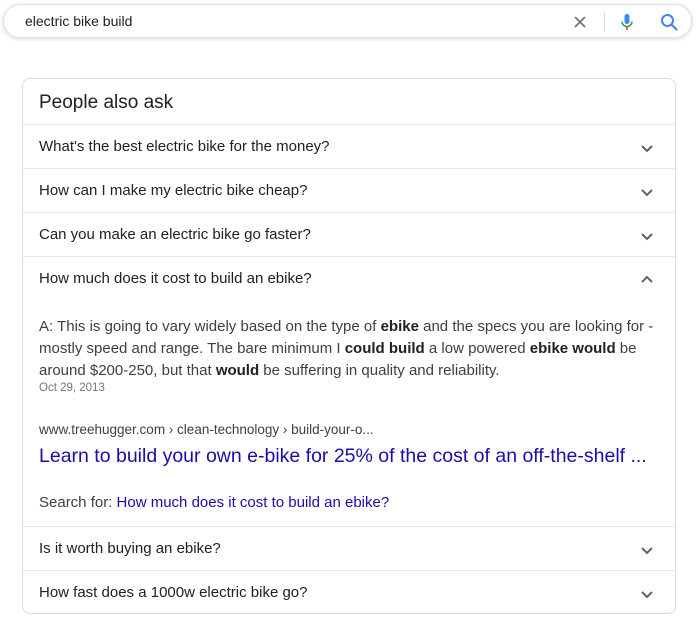 The image size is (700, 620). Describe the element at coordinates (349, 548) in the screenshot. I see `question-row: Is it worth buying an ebike?` at that location.